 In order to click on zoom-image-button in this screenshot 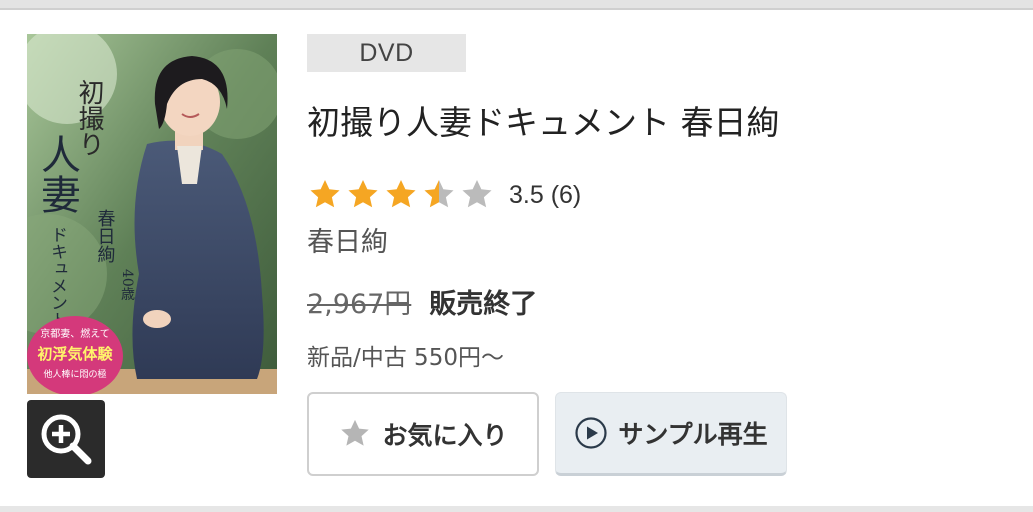, I will do `click(66, 439)`.